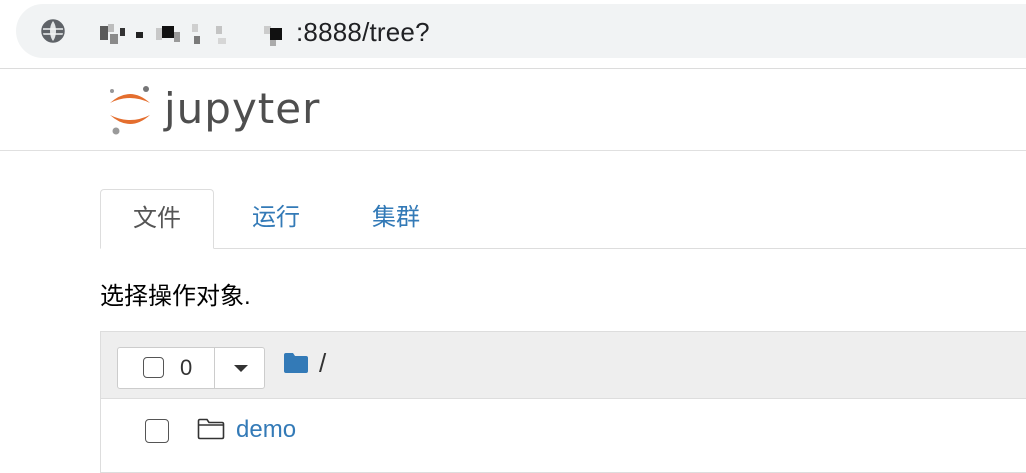 The width and height of the screenshot is (1026, 473). I want to click on tab-bar: 文件 运行 集群, so click(563, 219).